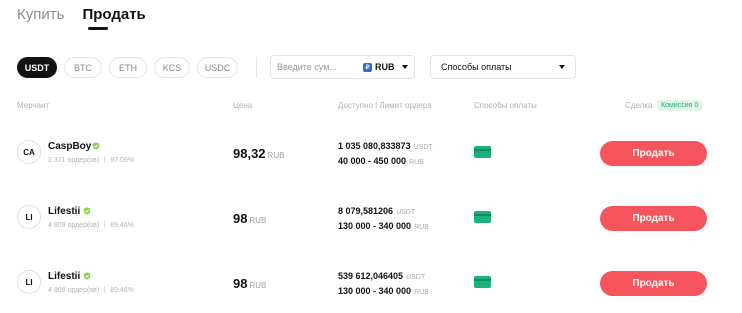 Image resolution: width=742 pixels, height=313 pixels. I want to click on available-amount: 1 035 080,833873 USDT, so click(385, 146).